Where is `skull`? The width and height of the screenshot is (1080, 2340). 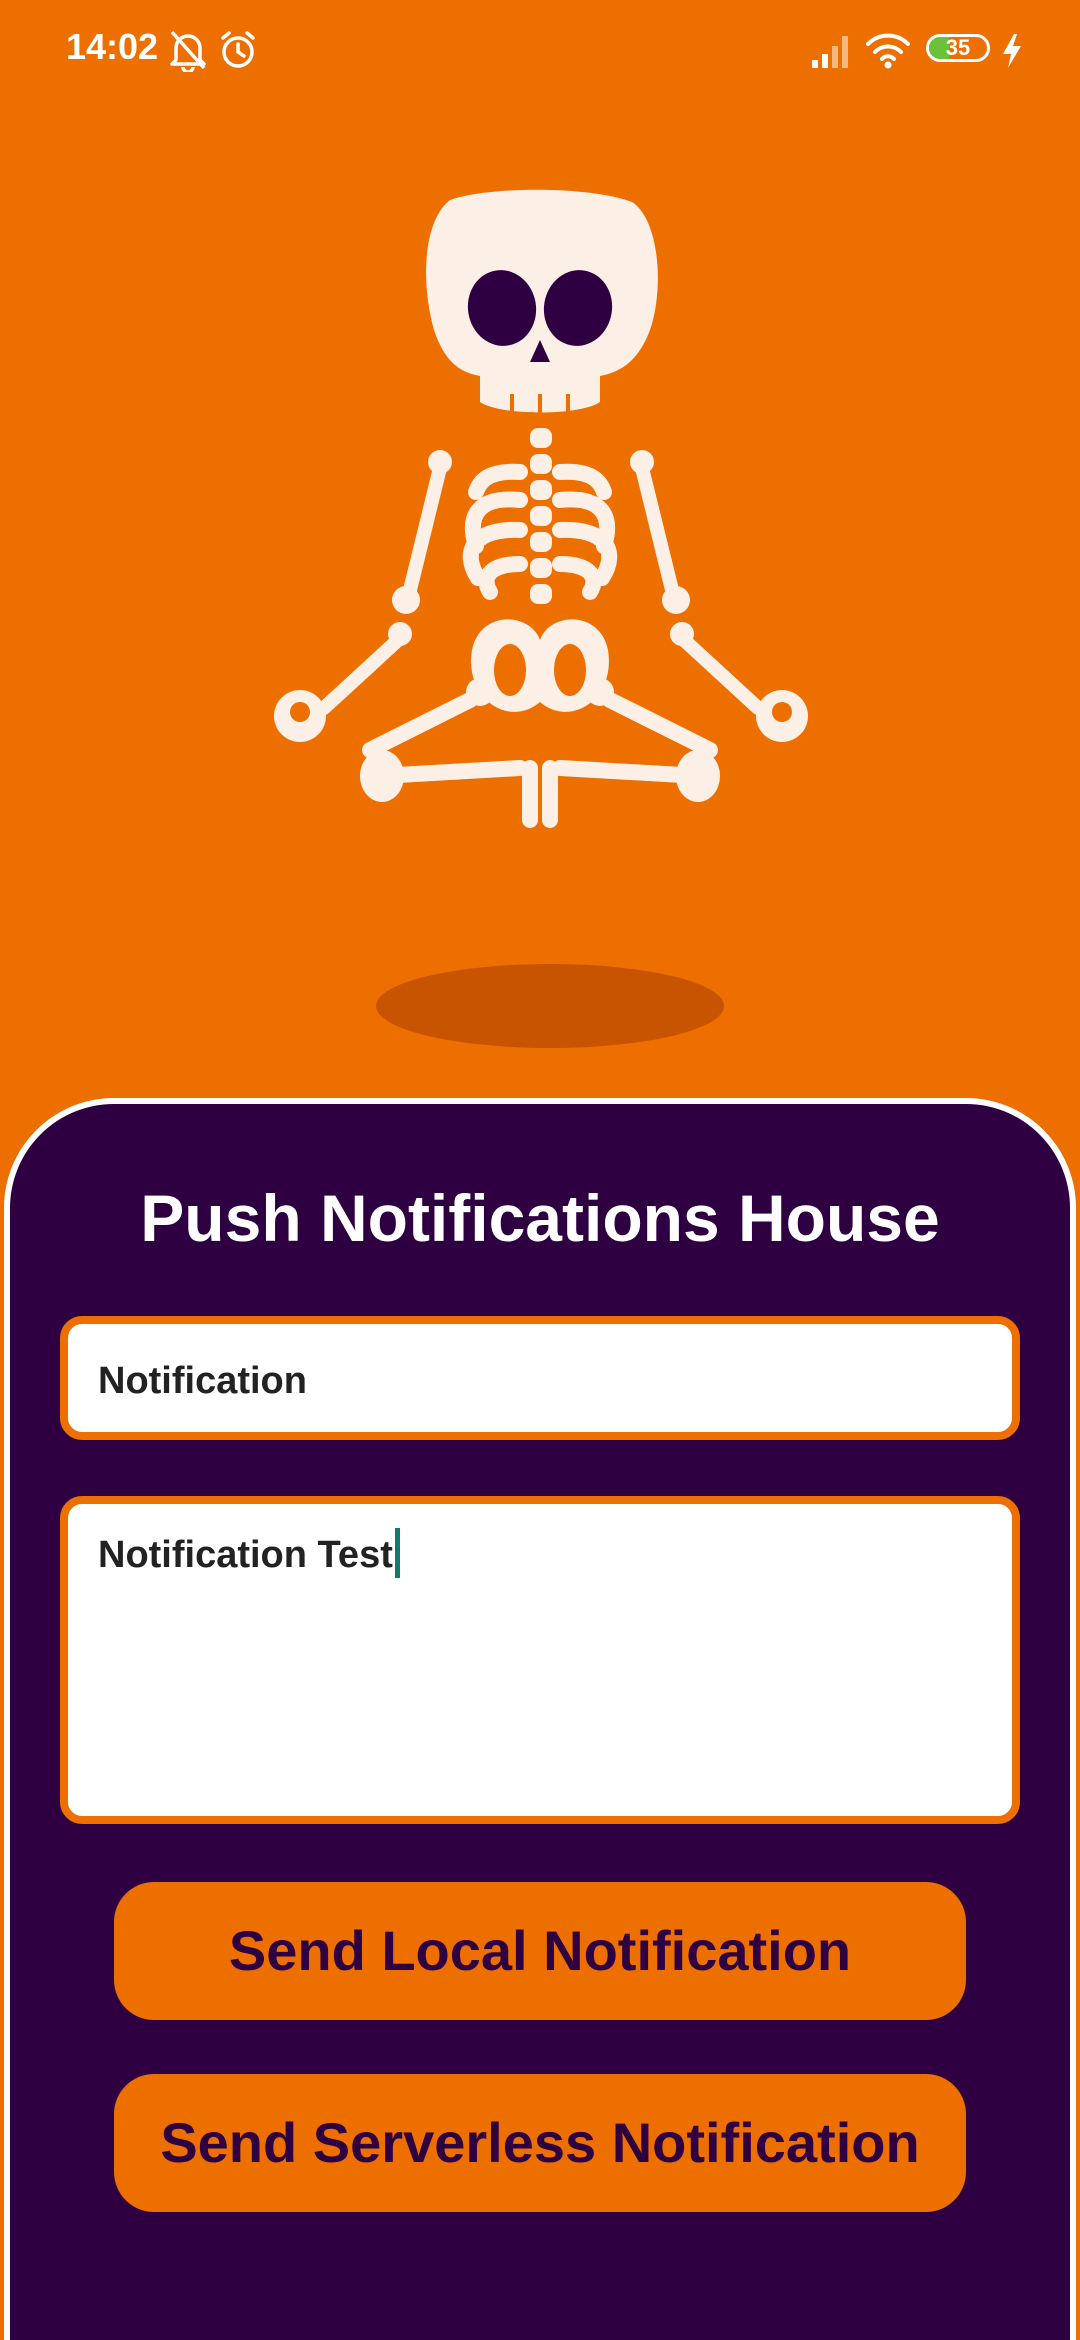
skull is located at coordinates (542, 301).